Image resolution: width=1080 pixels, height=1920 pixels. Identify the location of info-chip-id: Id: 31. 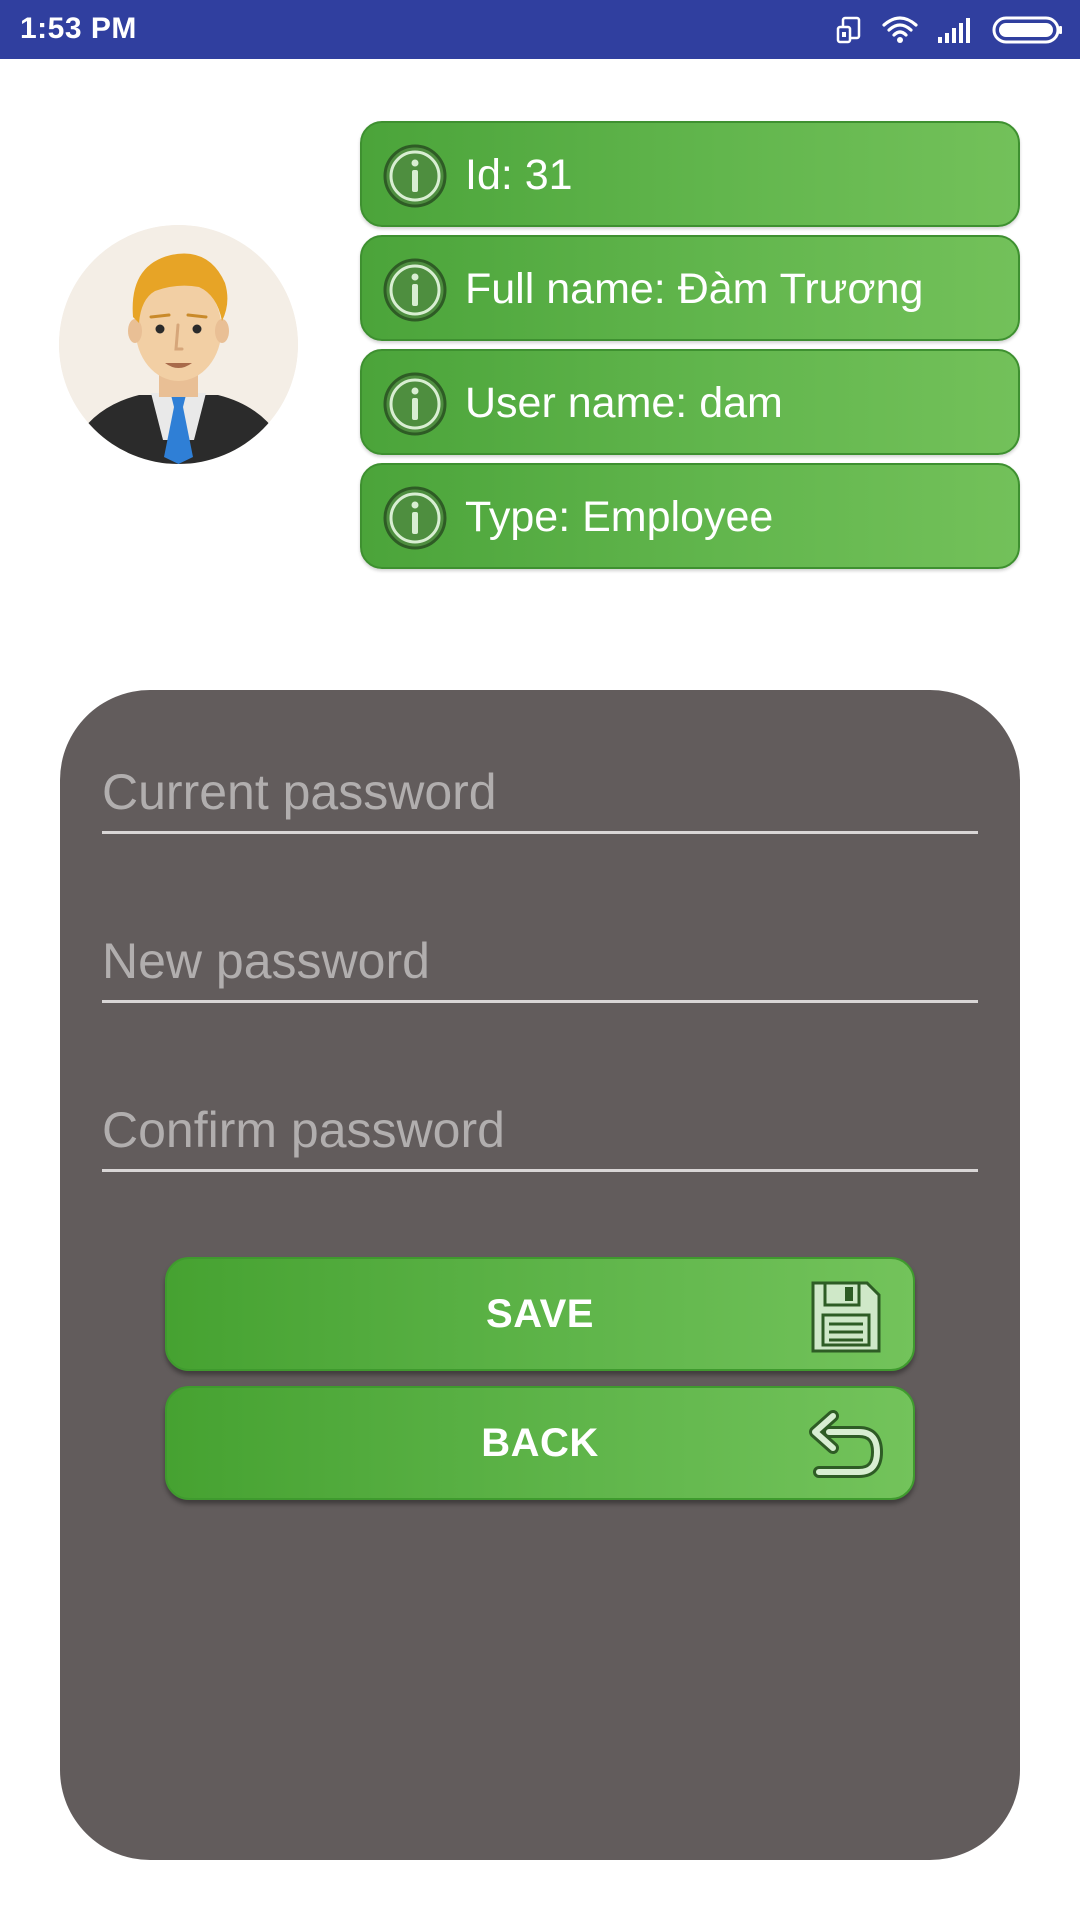
(690, 174).